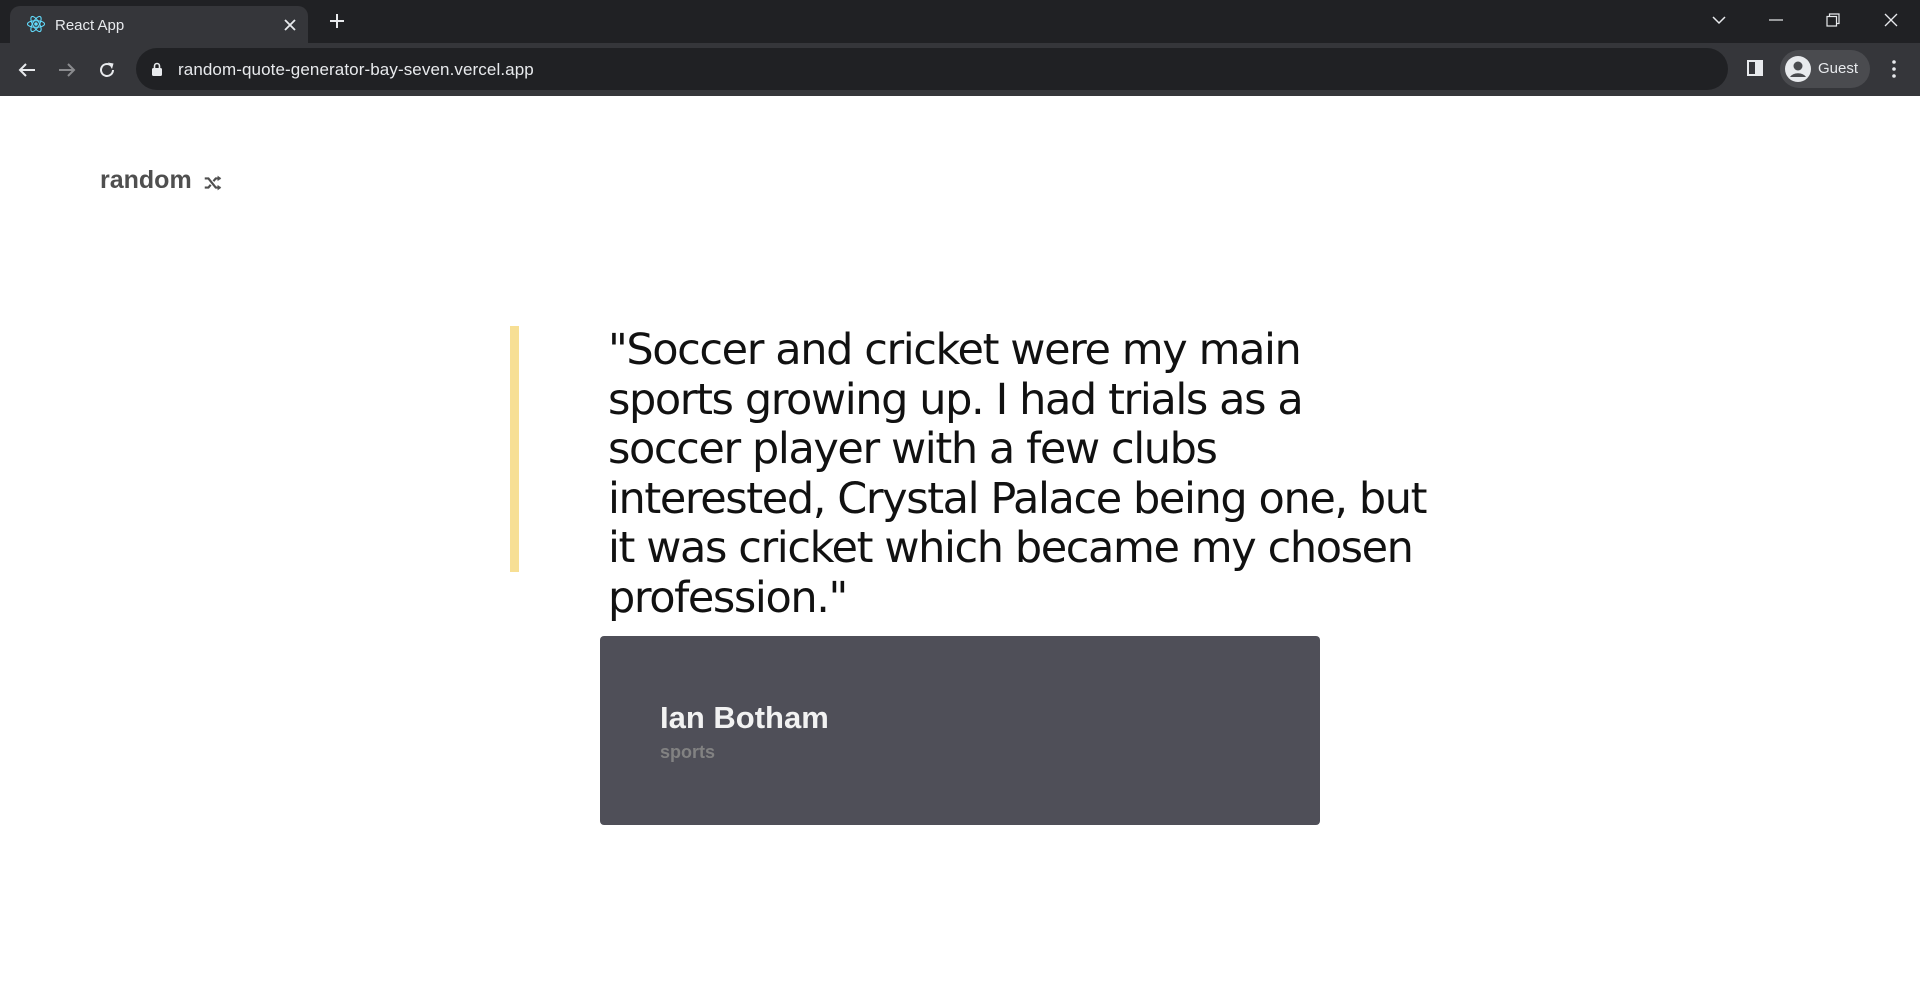 This screenshot has width=1920, height=998. I want to click on lock-icon, so click(157, 69).